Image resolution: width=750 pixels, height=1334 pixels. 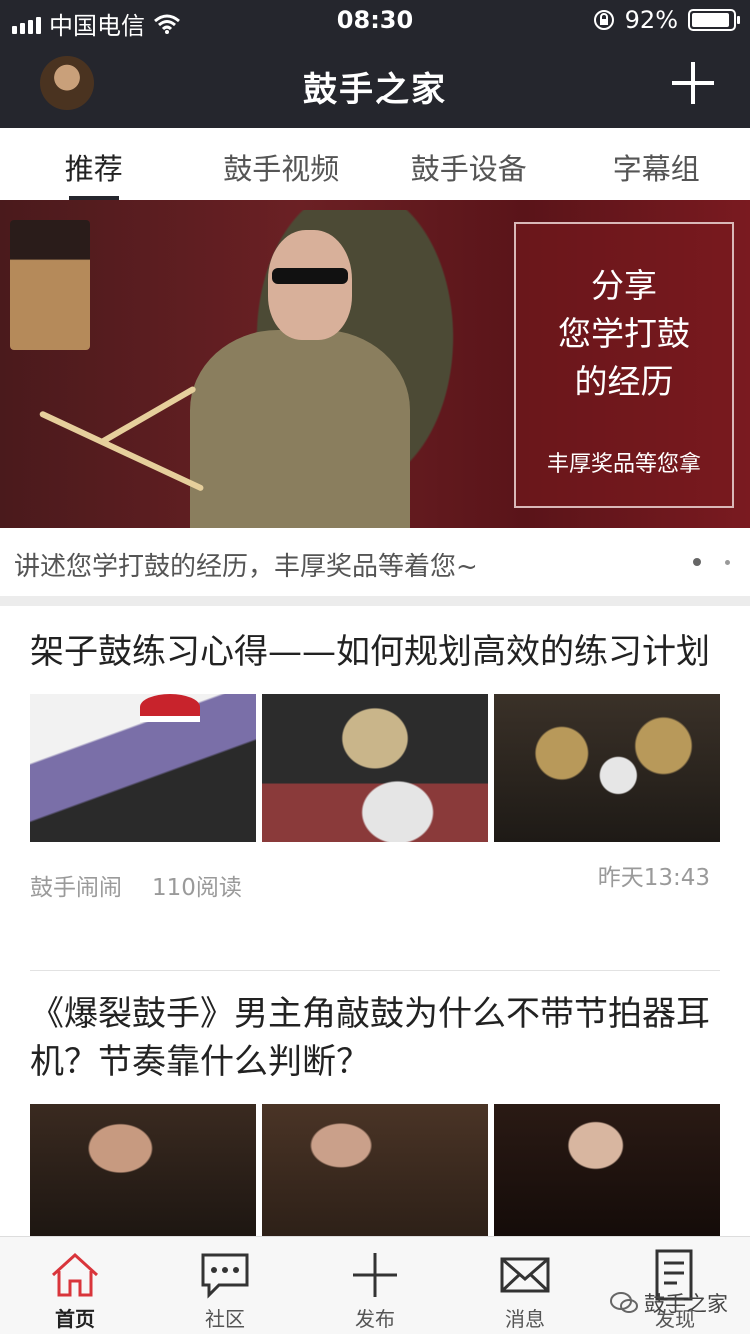 What do you see at coordinates (603, 20) in the screenshot?
I see `orientation-lock-icon` at bounding box center [603, 20].